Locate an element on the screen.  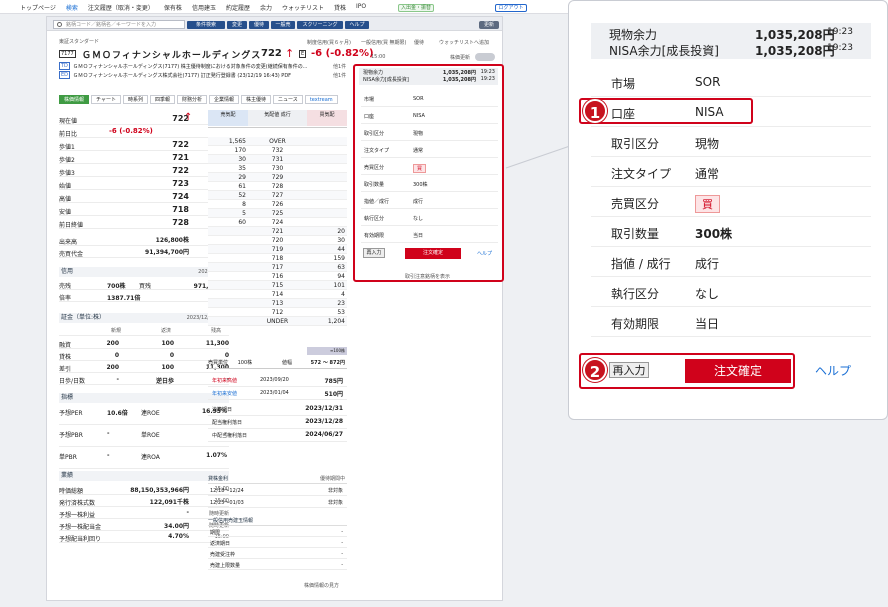
yutai-link: 優待 is located at coordinates (419, 42).